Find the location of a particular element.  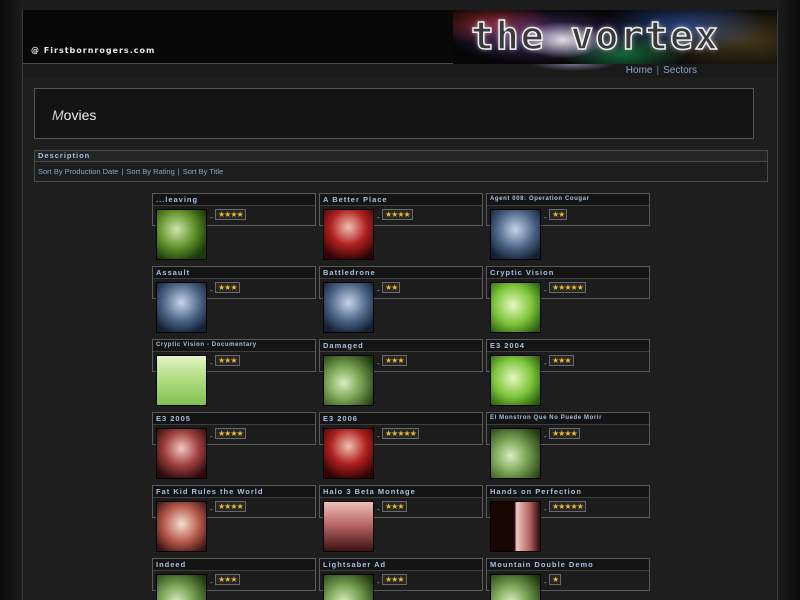

movie-card: E3 2006 - ★★★★★ is located at coordinates (401, 445).